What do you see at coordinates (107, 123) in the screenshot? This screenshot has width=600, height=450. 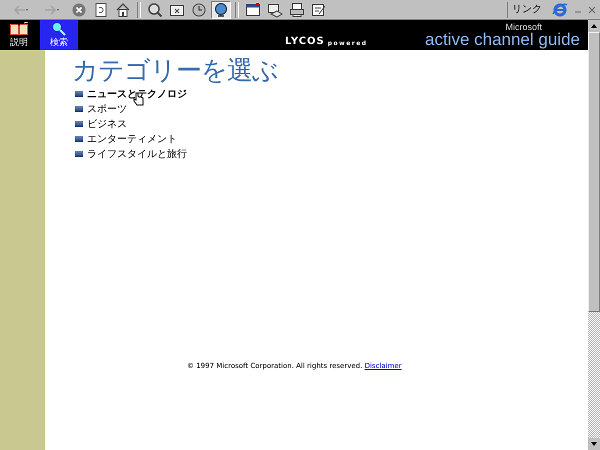 I see `category-link: ビジネス` at bounding box center [107, 123].